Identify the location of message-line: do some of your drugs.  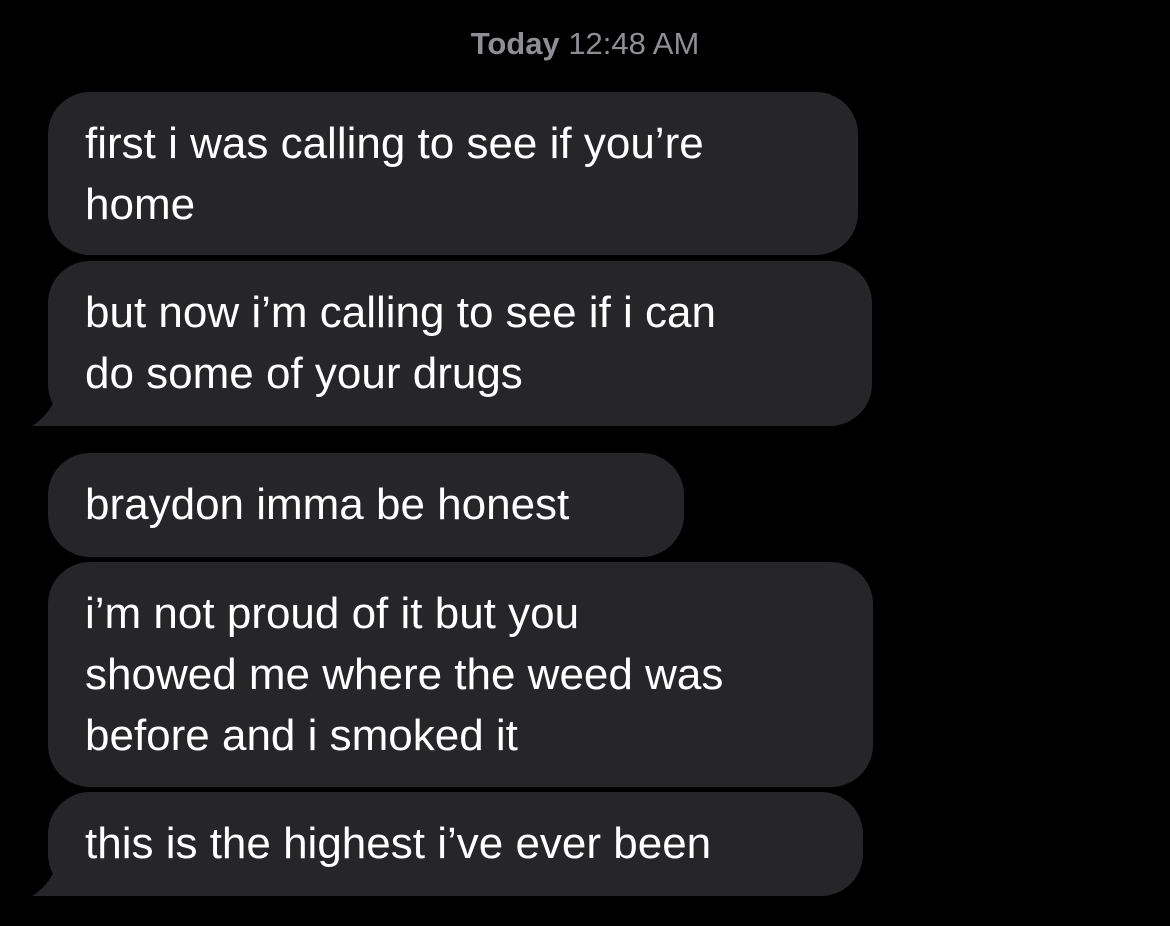
(304, 373).